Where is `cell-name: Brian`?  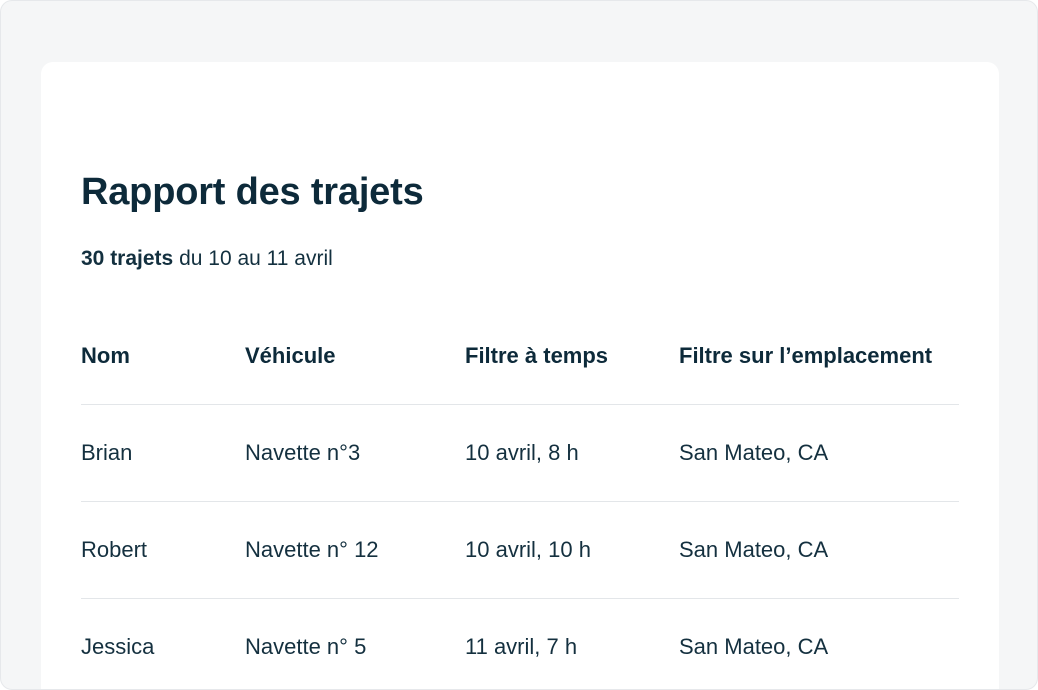
cell-name: Brian is located at coordinates (107, 452).